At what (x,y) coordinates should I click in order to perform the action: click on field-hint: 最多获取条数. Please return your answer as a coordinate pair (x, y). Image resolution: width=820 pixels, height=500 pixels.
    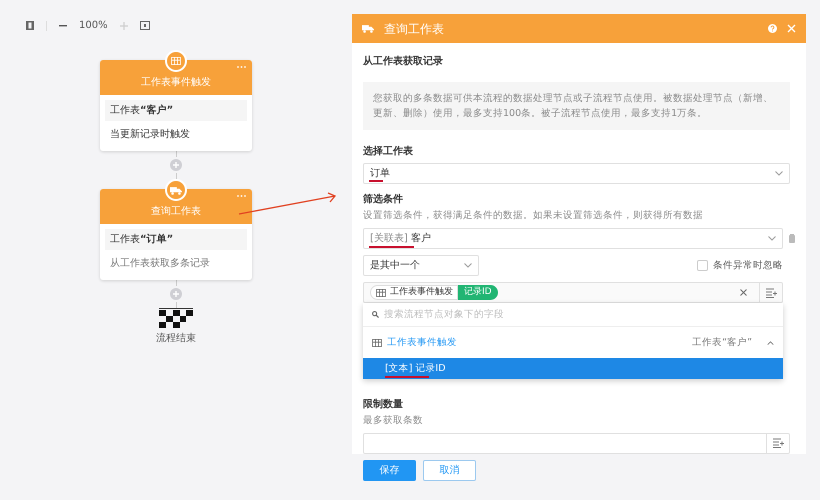
    Looking at the image, I should click on (393, 421).